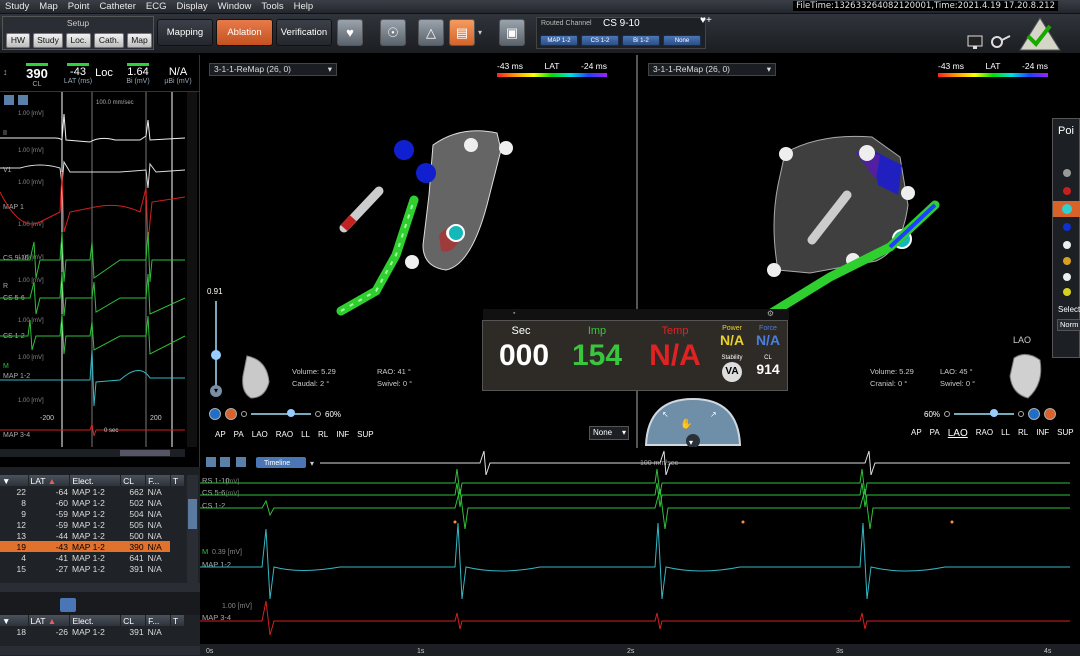 This screenshot has width=1080, height=656. What do you see at coordinates (92, 568) in the screenshot?
I see `table-row: 15 -27 MAP 1-2 391 N/A` at bounding box center [92, 568].